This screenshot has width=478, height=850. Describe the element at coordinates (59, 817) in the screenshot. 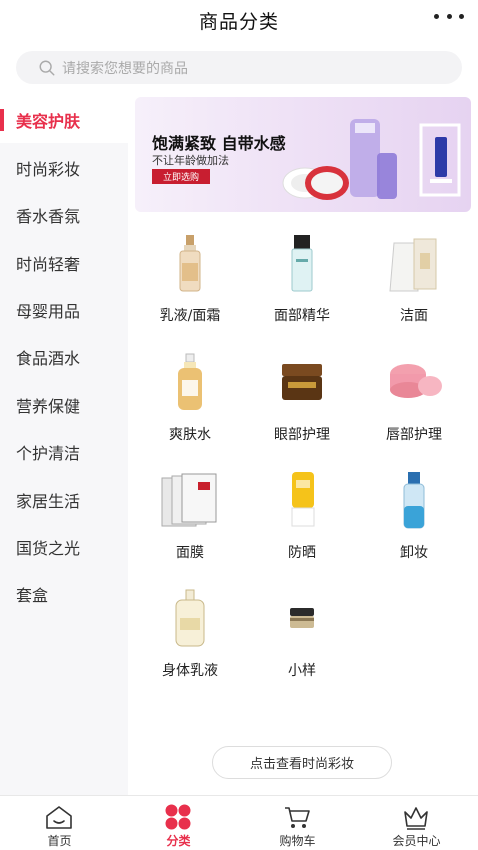

I see `home-icon` at that location.